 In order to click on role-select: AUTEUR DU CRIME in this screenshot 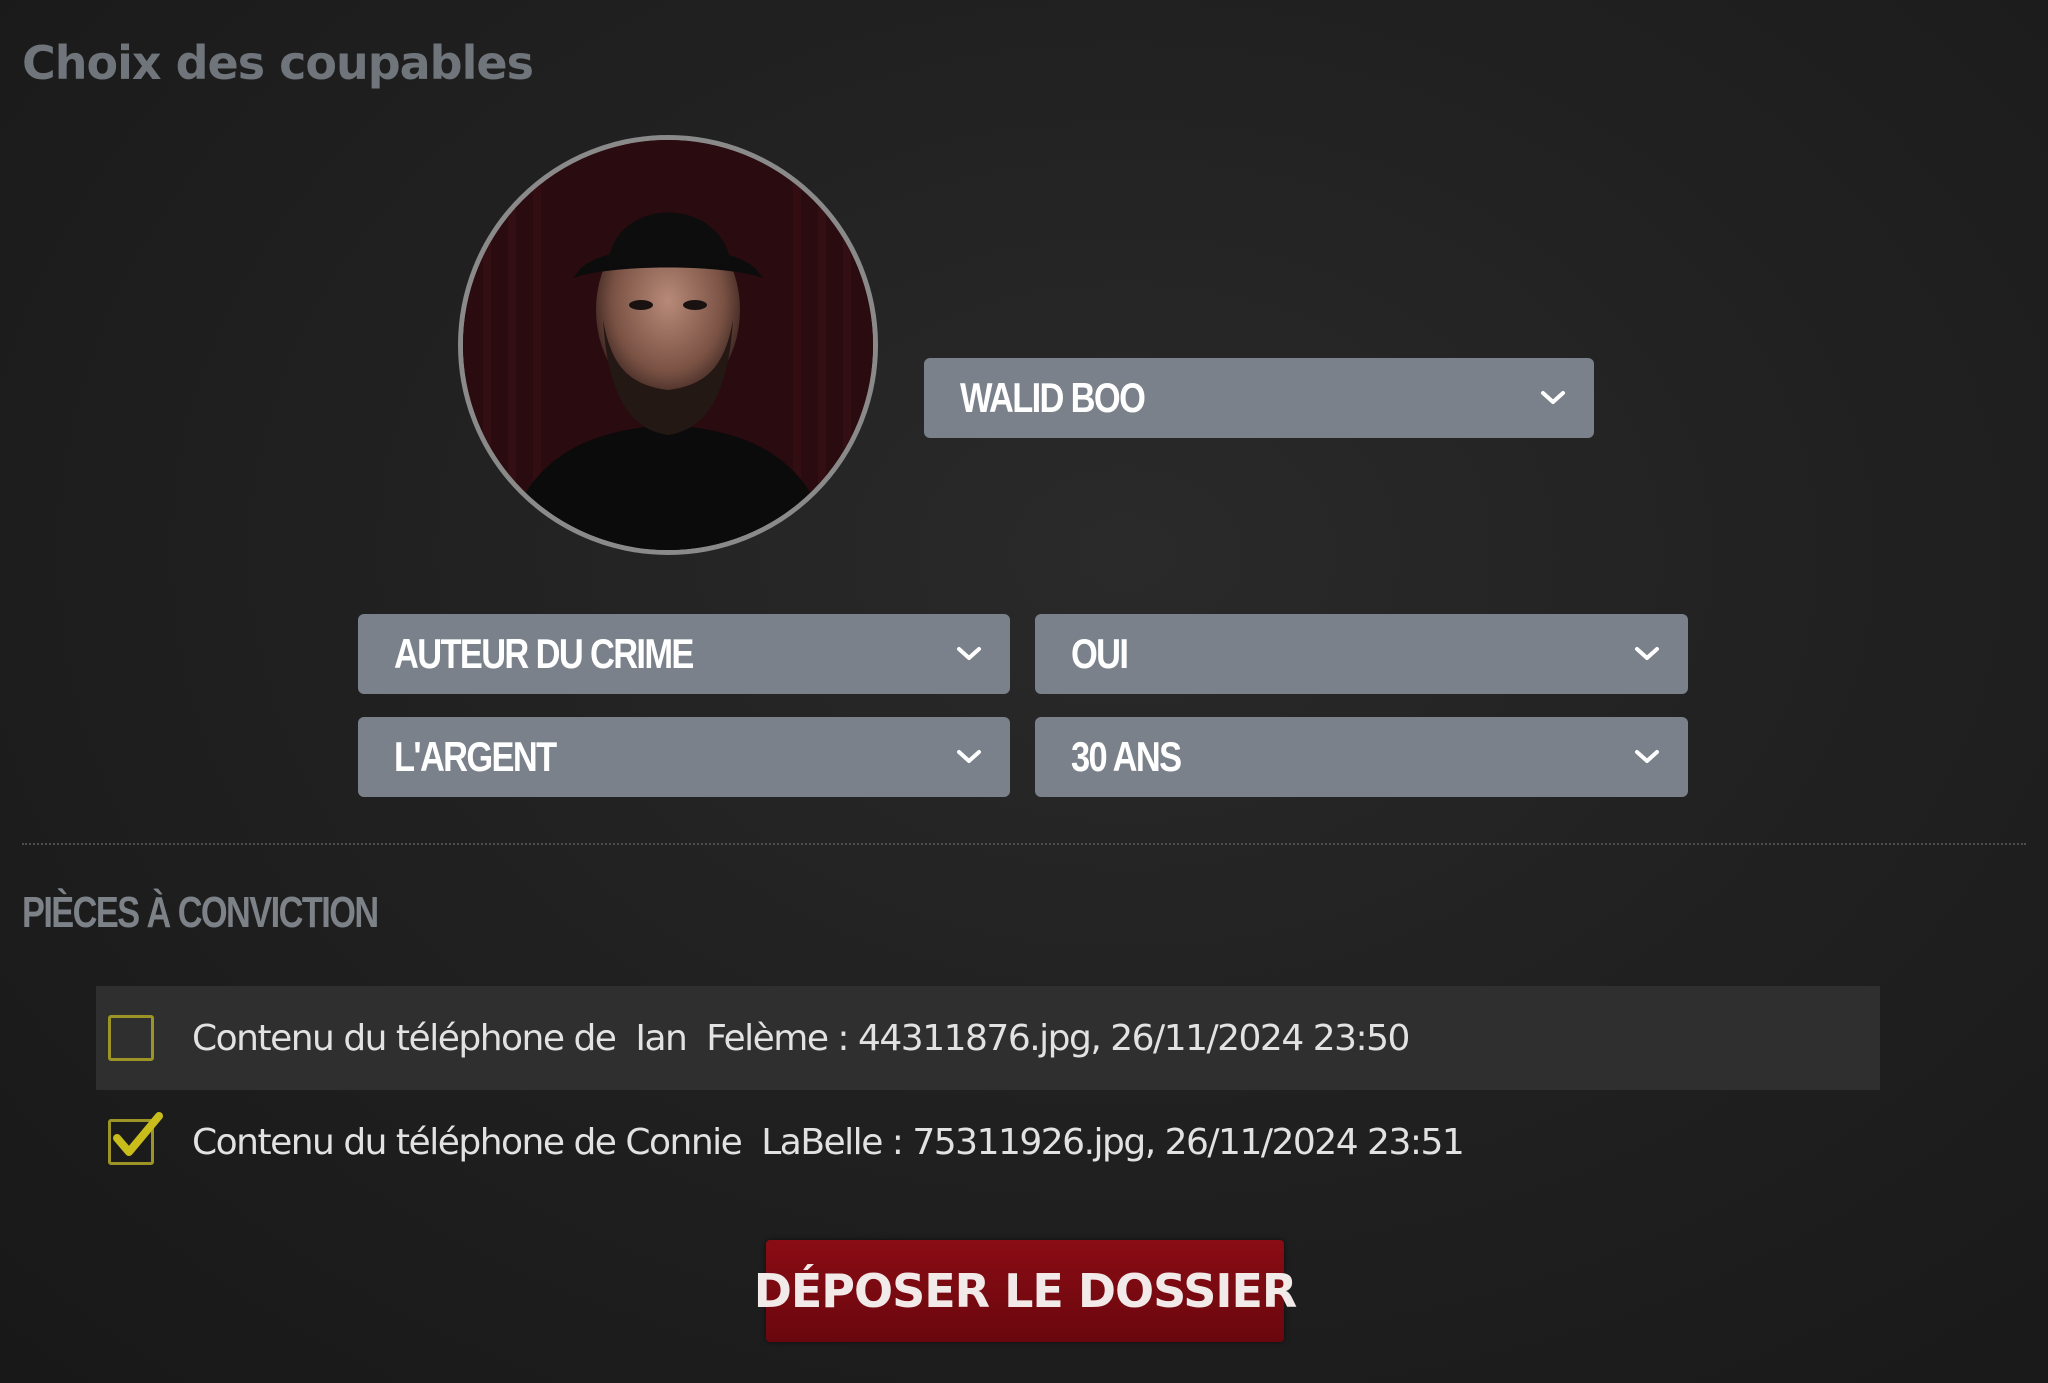, I will do `click(684, 654)`.